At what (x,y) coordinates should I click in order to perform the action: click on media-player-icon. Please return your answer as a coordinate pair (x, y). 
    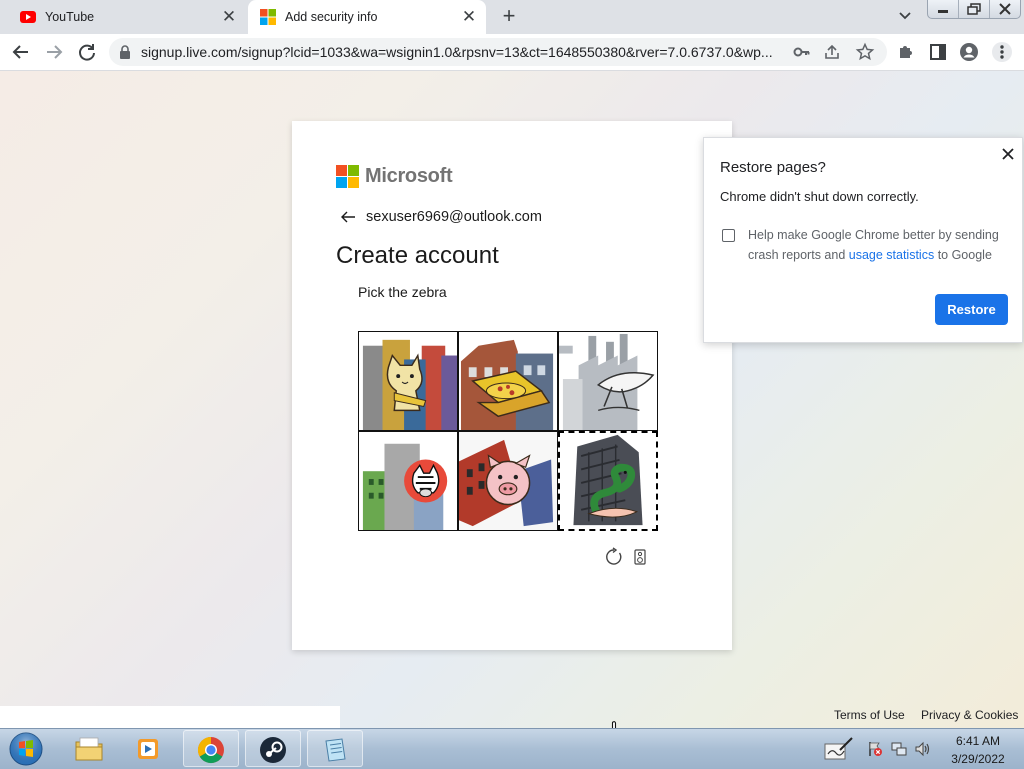
    Looking at the image, I should click on (148, 749).